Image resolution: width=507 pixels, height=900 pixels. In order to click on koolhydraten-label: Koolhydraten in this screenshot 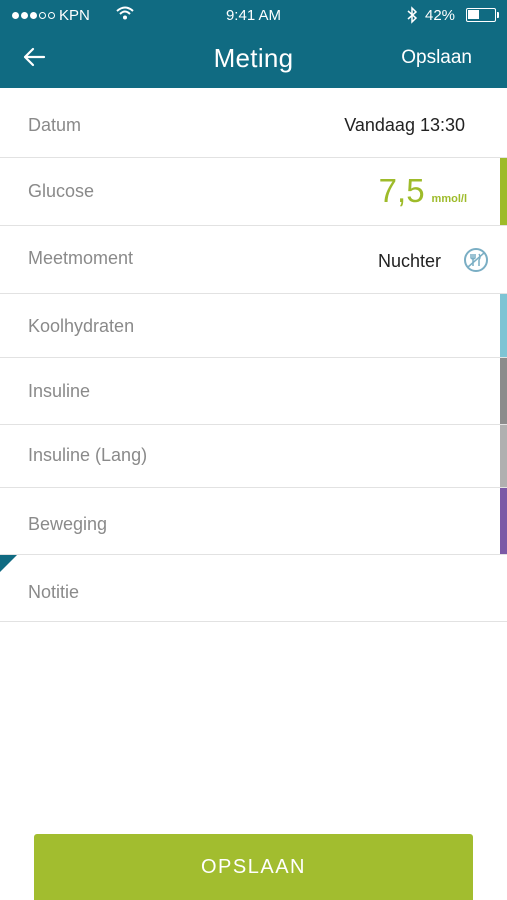, I will do `click(81, 326)`.